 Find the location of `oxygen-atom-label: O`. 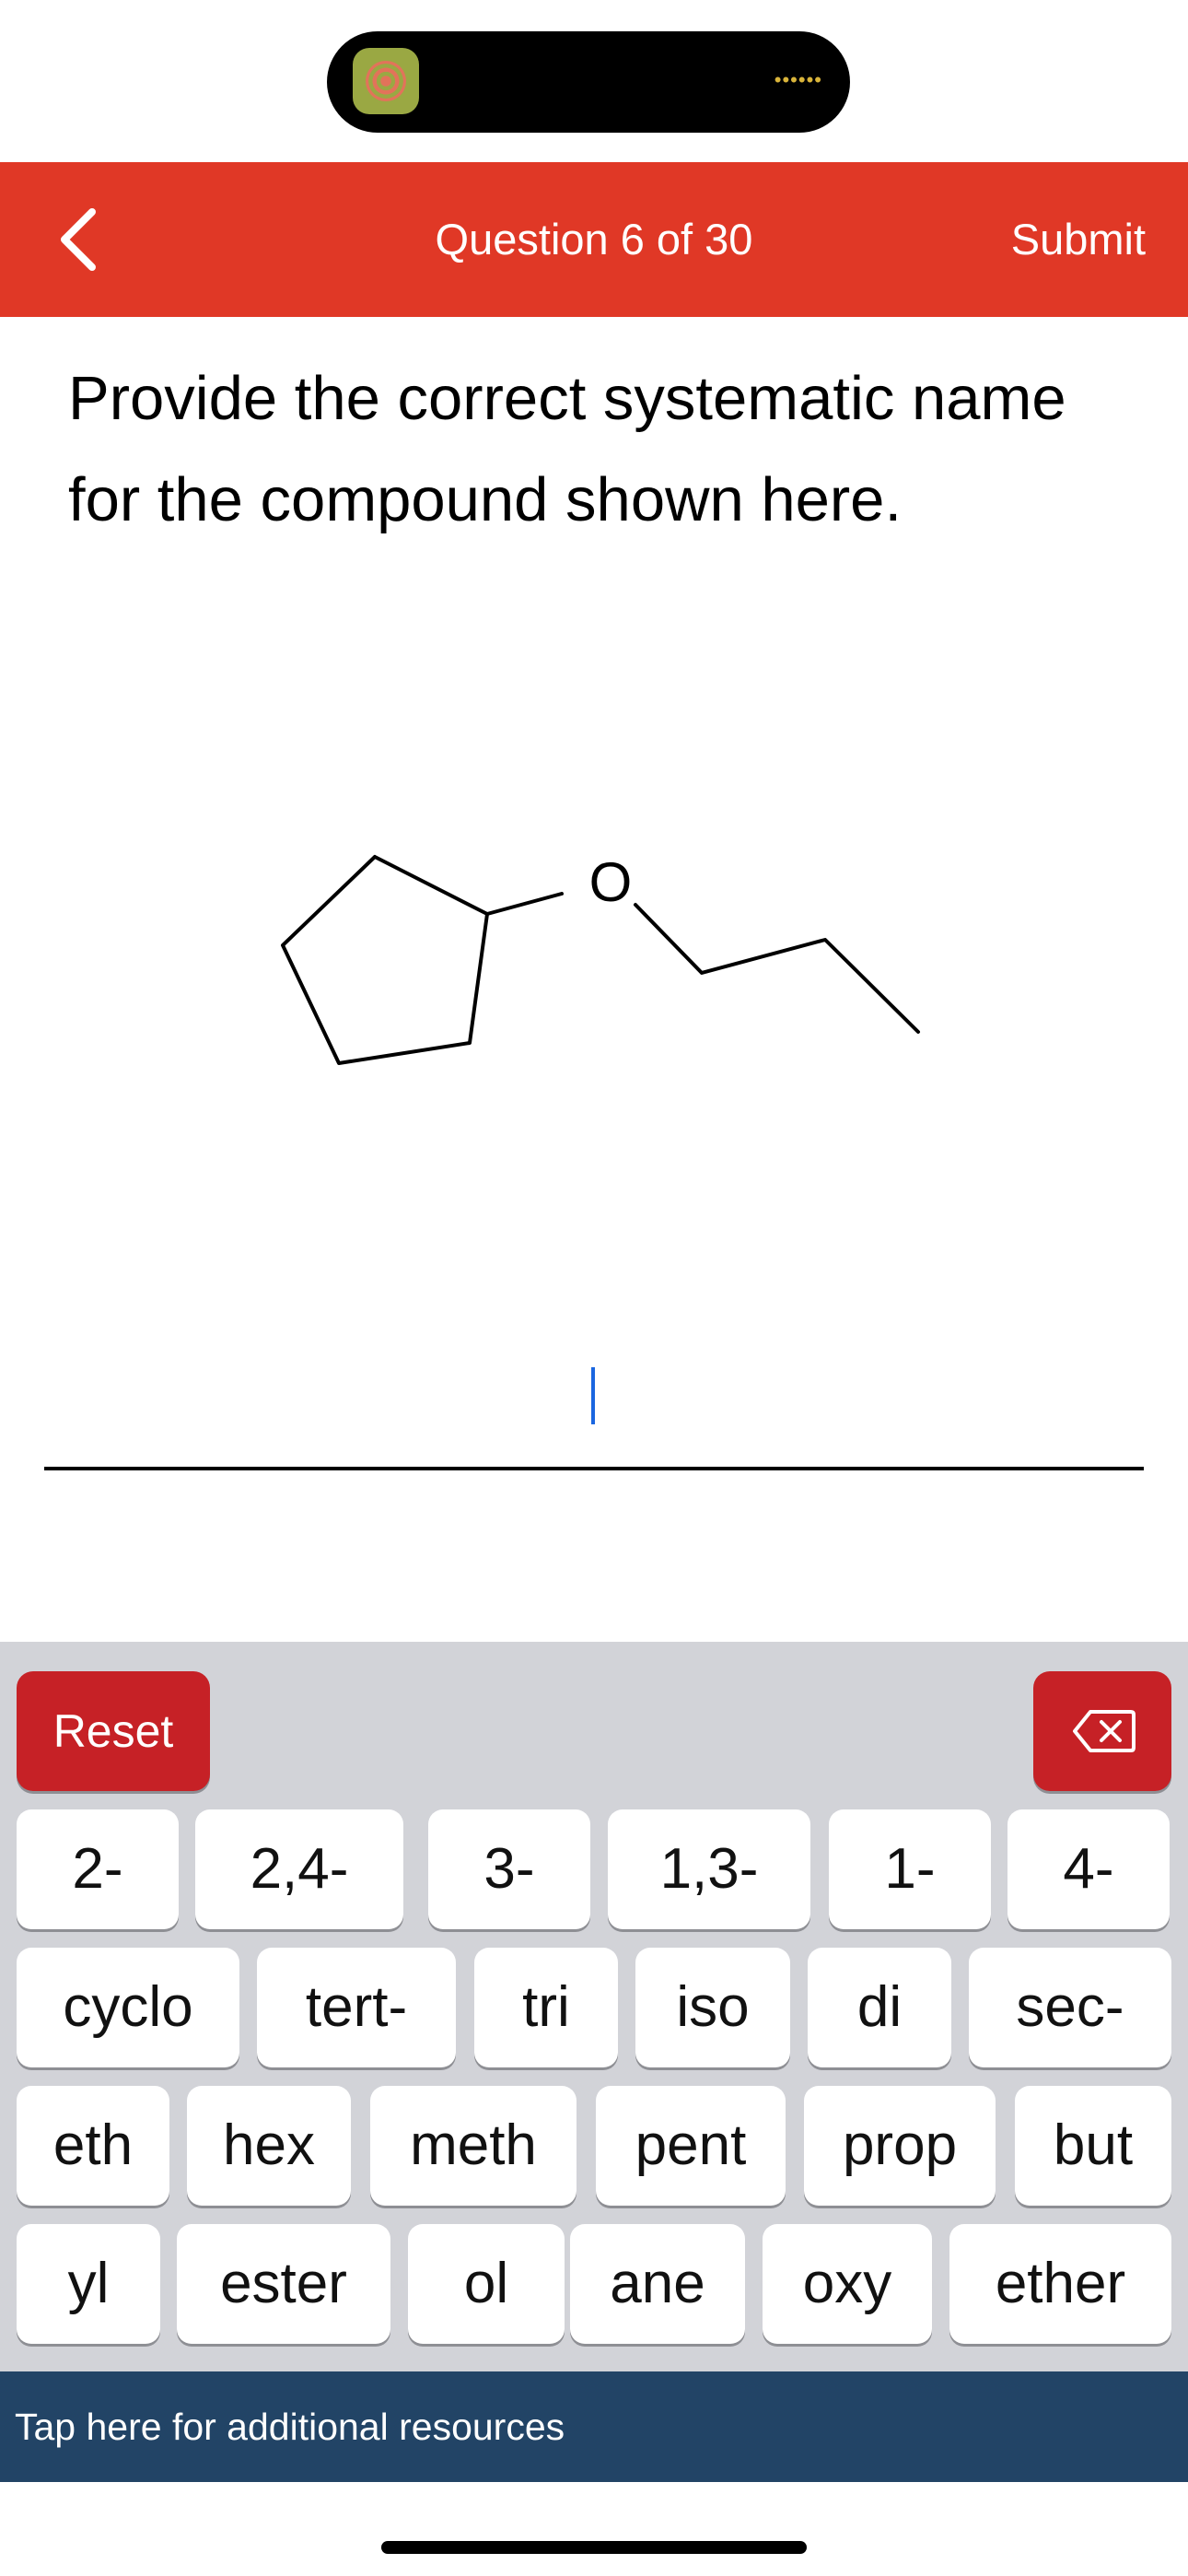

oxygen-atom-label: O is located at coordinates (611, 882).